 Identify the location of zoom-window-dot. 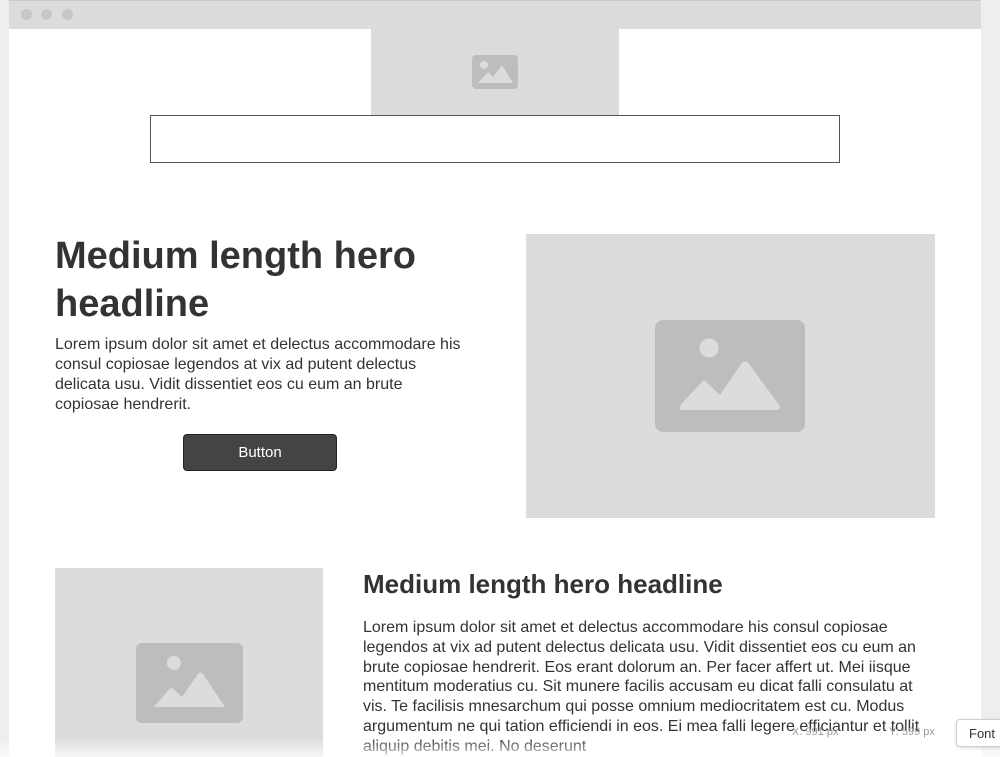
(67, 14).